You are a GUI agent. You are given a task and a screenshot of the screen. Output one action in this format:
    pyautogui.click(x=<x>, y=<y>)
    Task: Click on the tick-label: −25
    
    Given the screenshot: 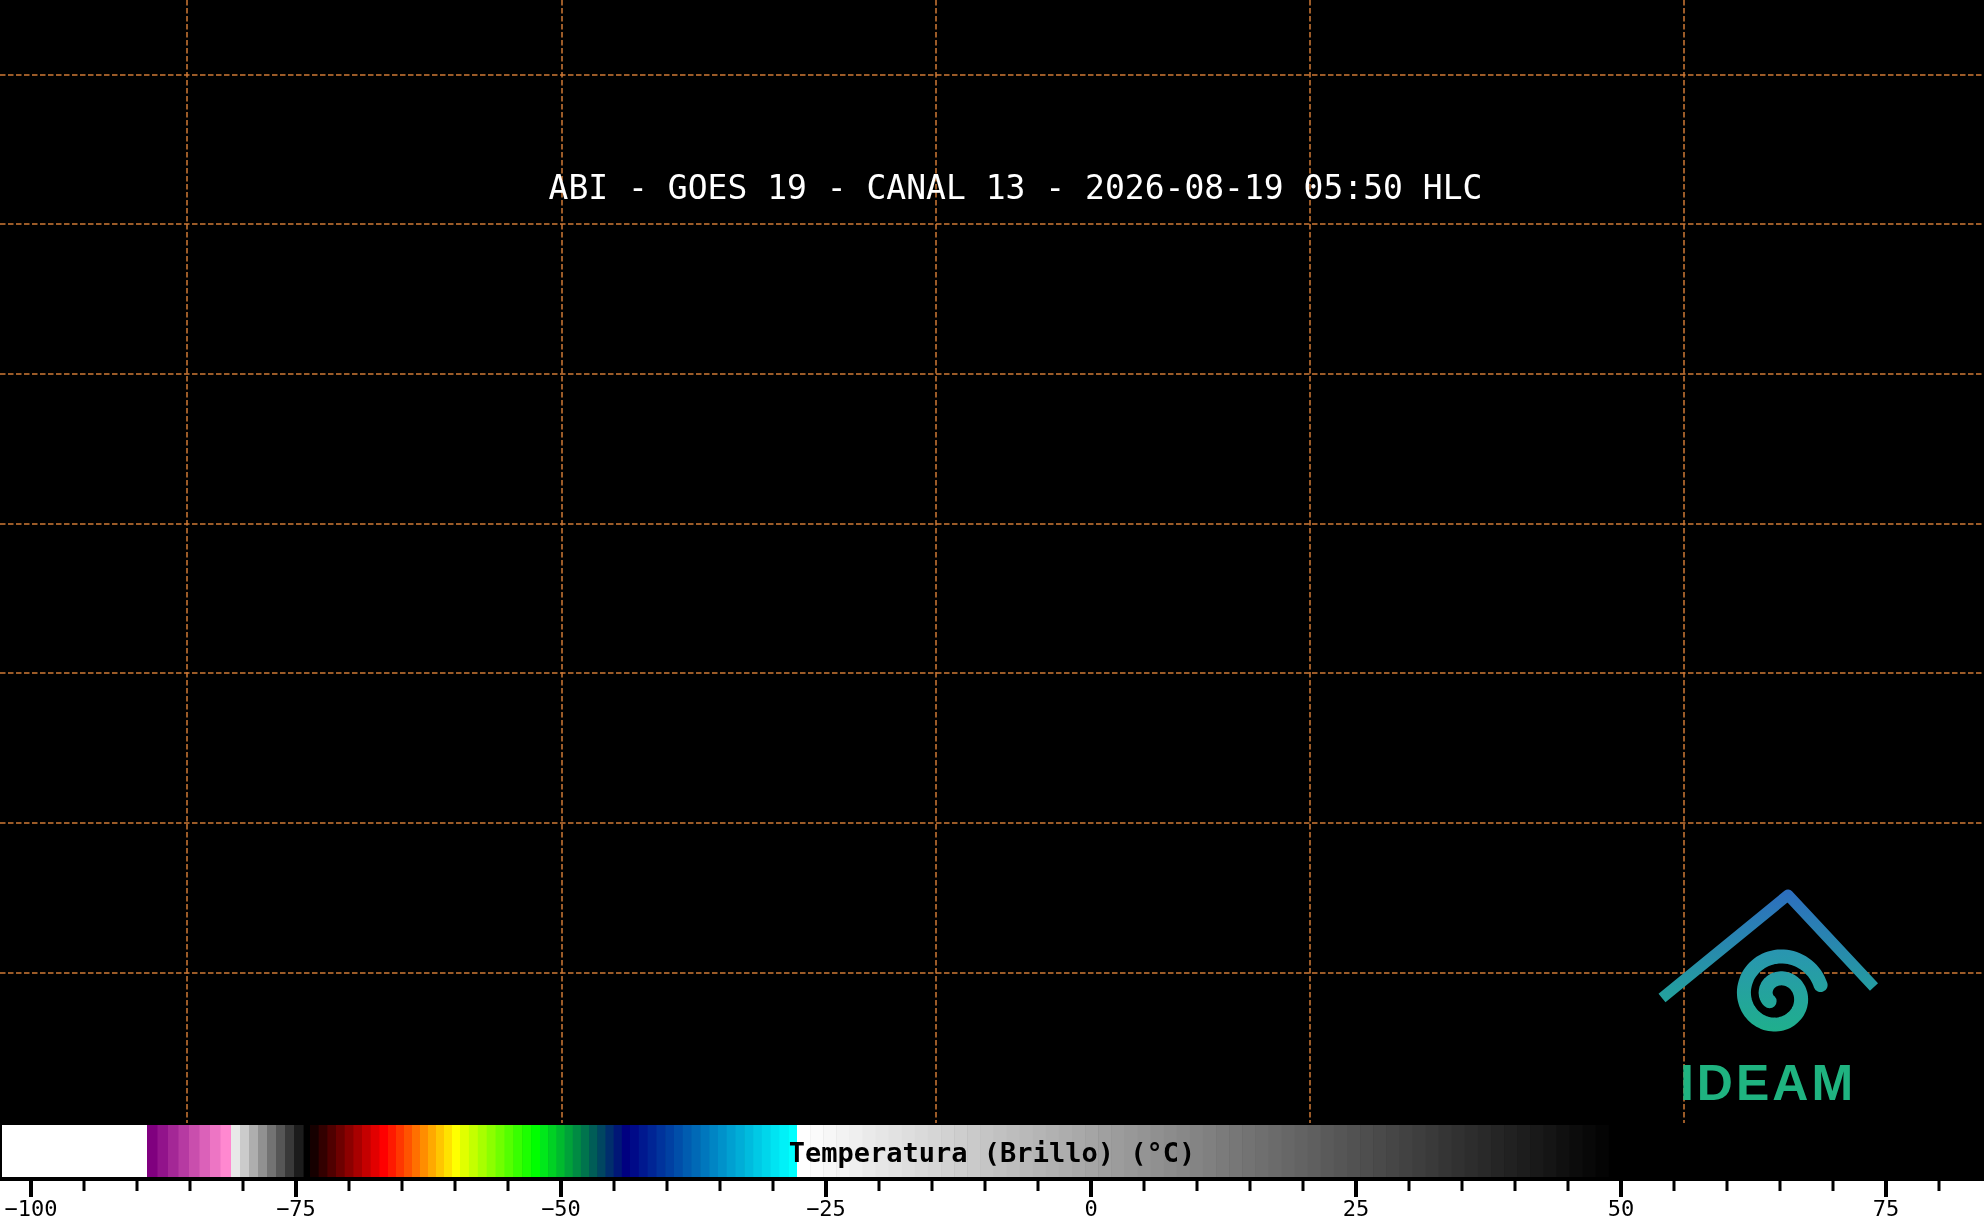 What is the action you would take?
    pyautogui.click(x=826, y=1209)
    